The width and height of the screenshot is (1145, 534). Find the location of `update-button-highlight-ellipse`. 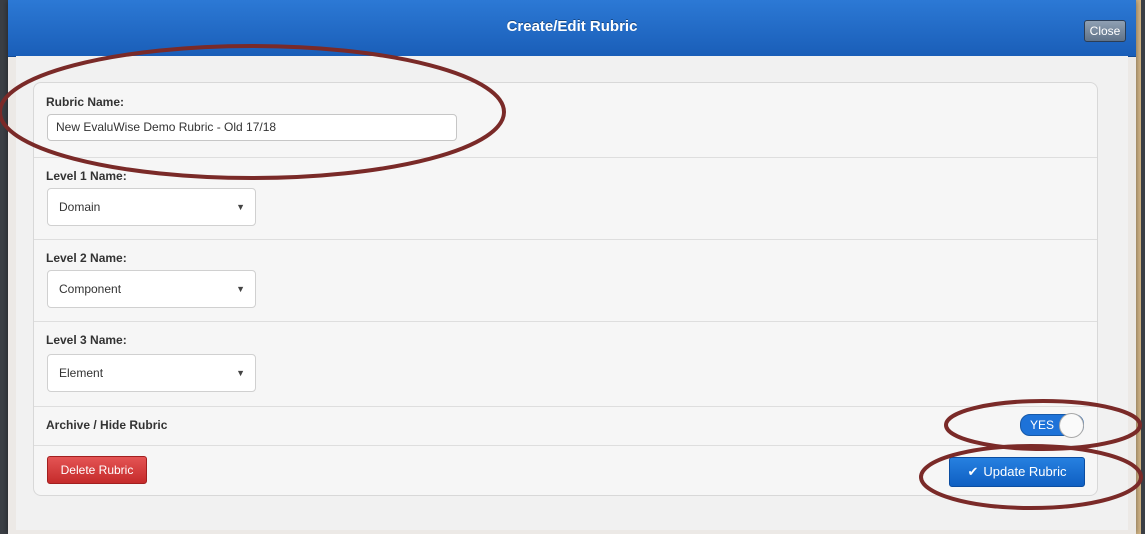

update-button-highlight-ellipse is located at coordinates (1031, 477).